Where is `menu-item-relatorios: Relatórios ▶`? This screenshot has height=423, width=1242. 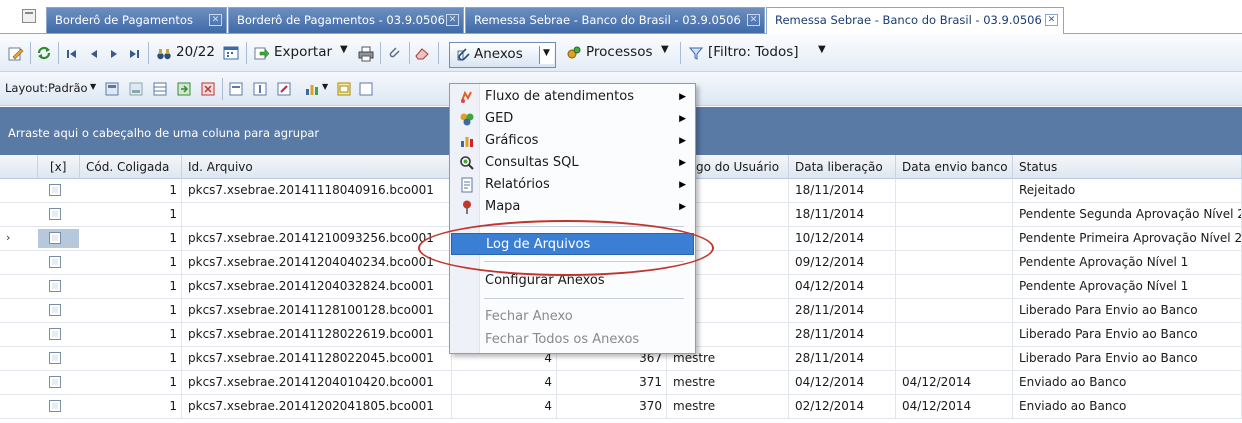 menu-item-relatorios: Relatórios ▶ is located at coordinates (572, 185).